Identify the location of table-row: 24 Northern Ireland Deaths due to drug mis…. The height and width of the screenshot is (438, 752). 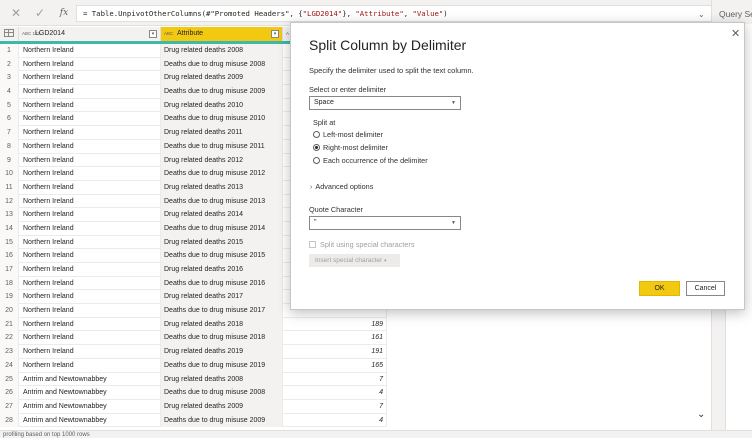
(193, 365).